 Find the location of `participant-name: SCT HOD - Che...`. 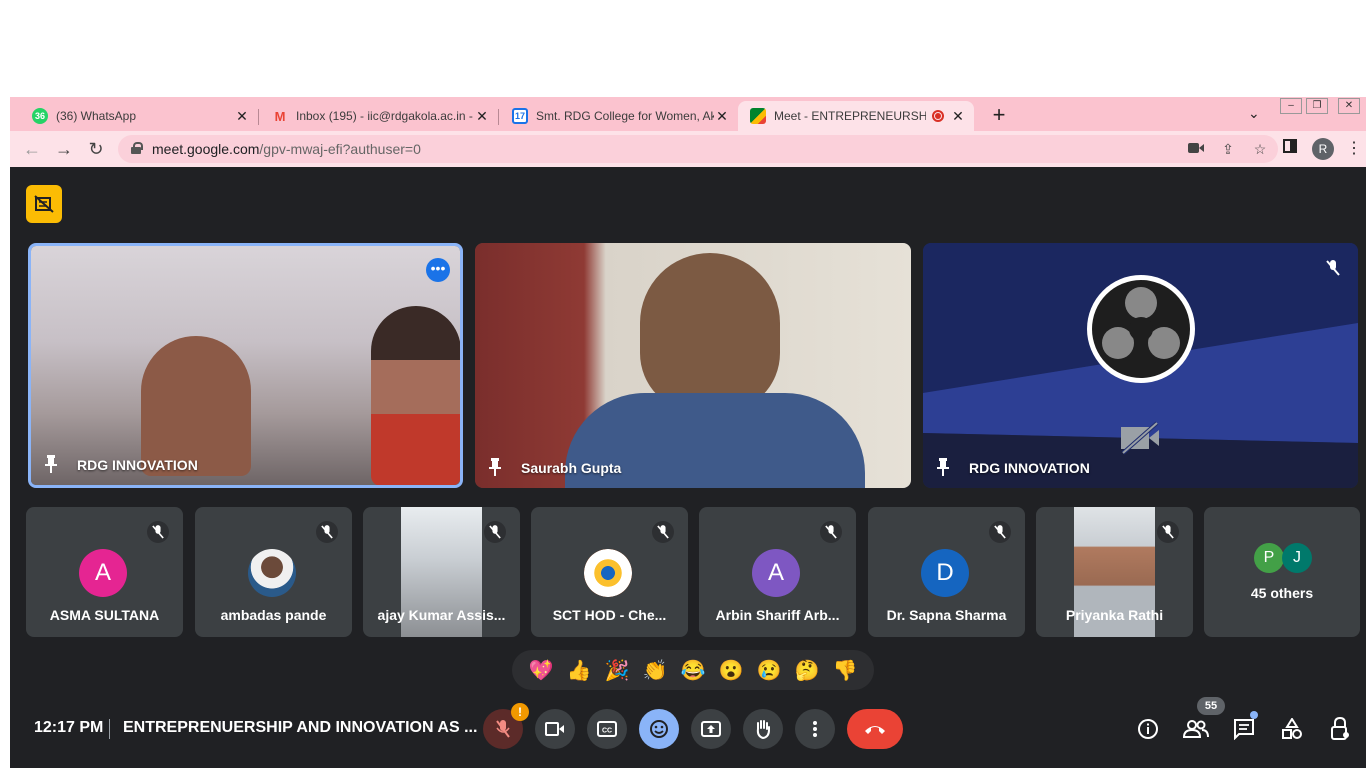

participant-name: SCT HOD - Che... is located at coordinates (609, 615).